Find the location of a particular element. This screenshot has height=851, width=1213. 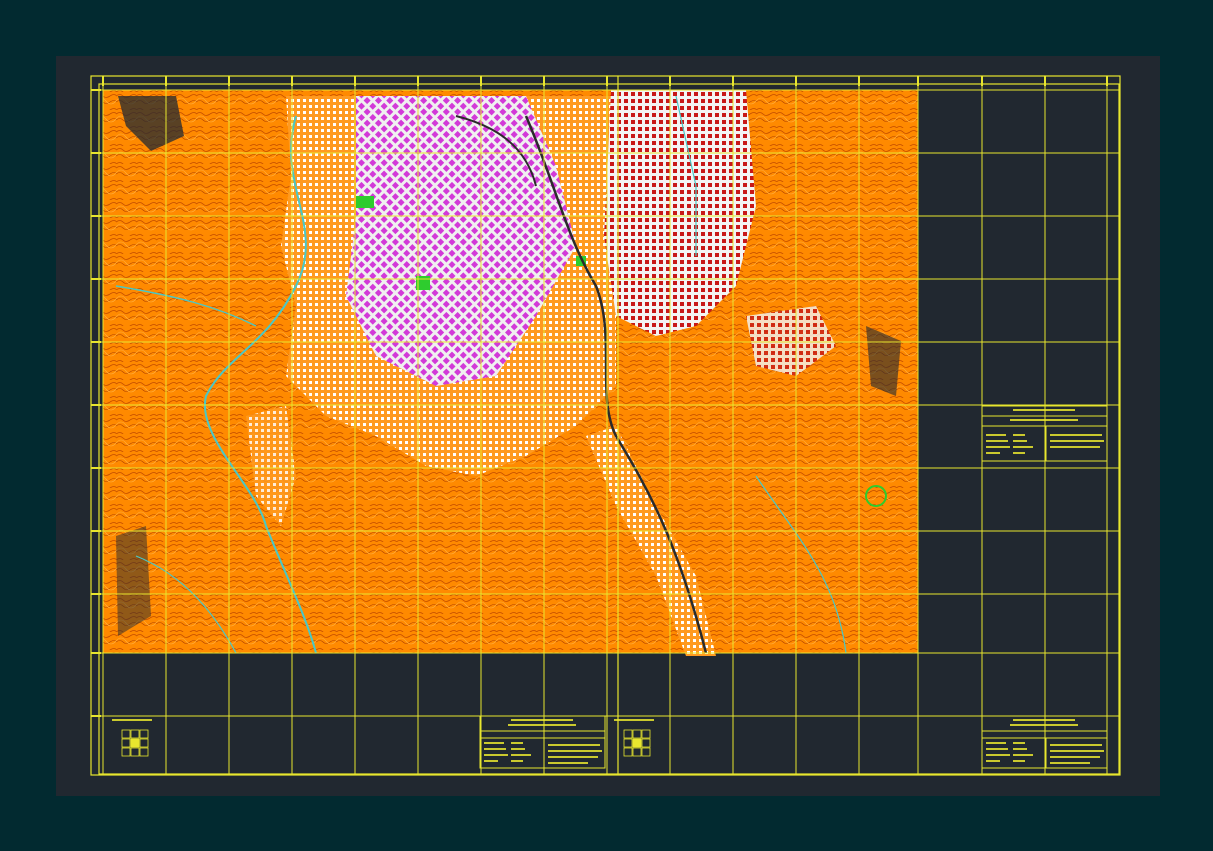

sheet-index-right is located at coordinates (637, 743).